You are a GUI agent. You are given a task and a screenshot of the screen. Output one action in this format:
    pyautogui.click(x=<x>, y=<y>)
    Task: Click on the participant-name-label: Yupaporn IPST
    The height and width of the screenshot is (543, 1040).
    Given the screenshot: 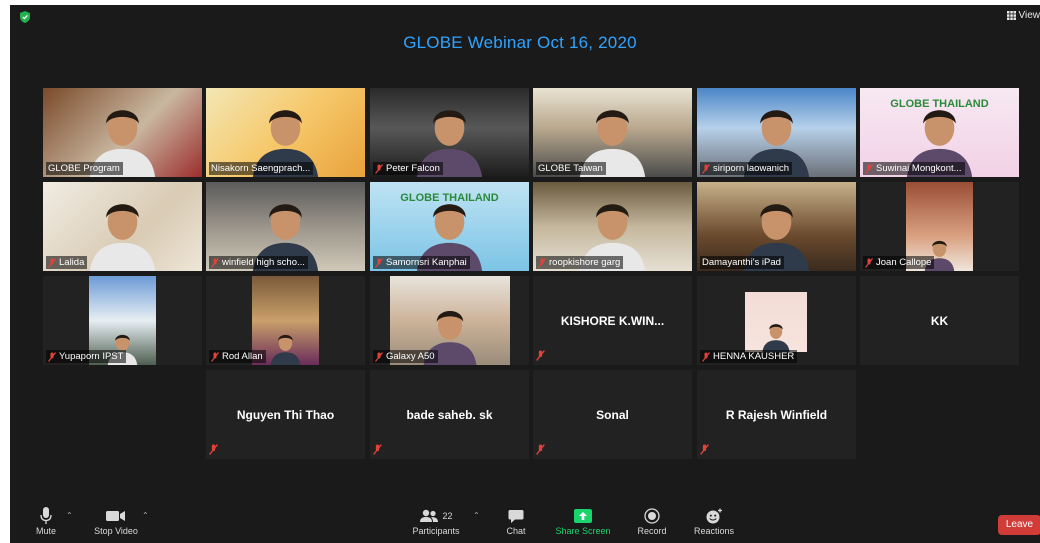 What is the action you would take?
    pyautogui.click(x=86, y=356)
    